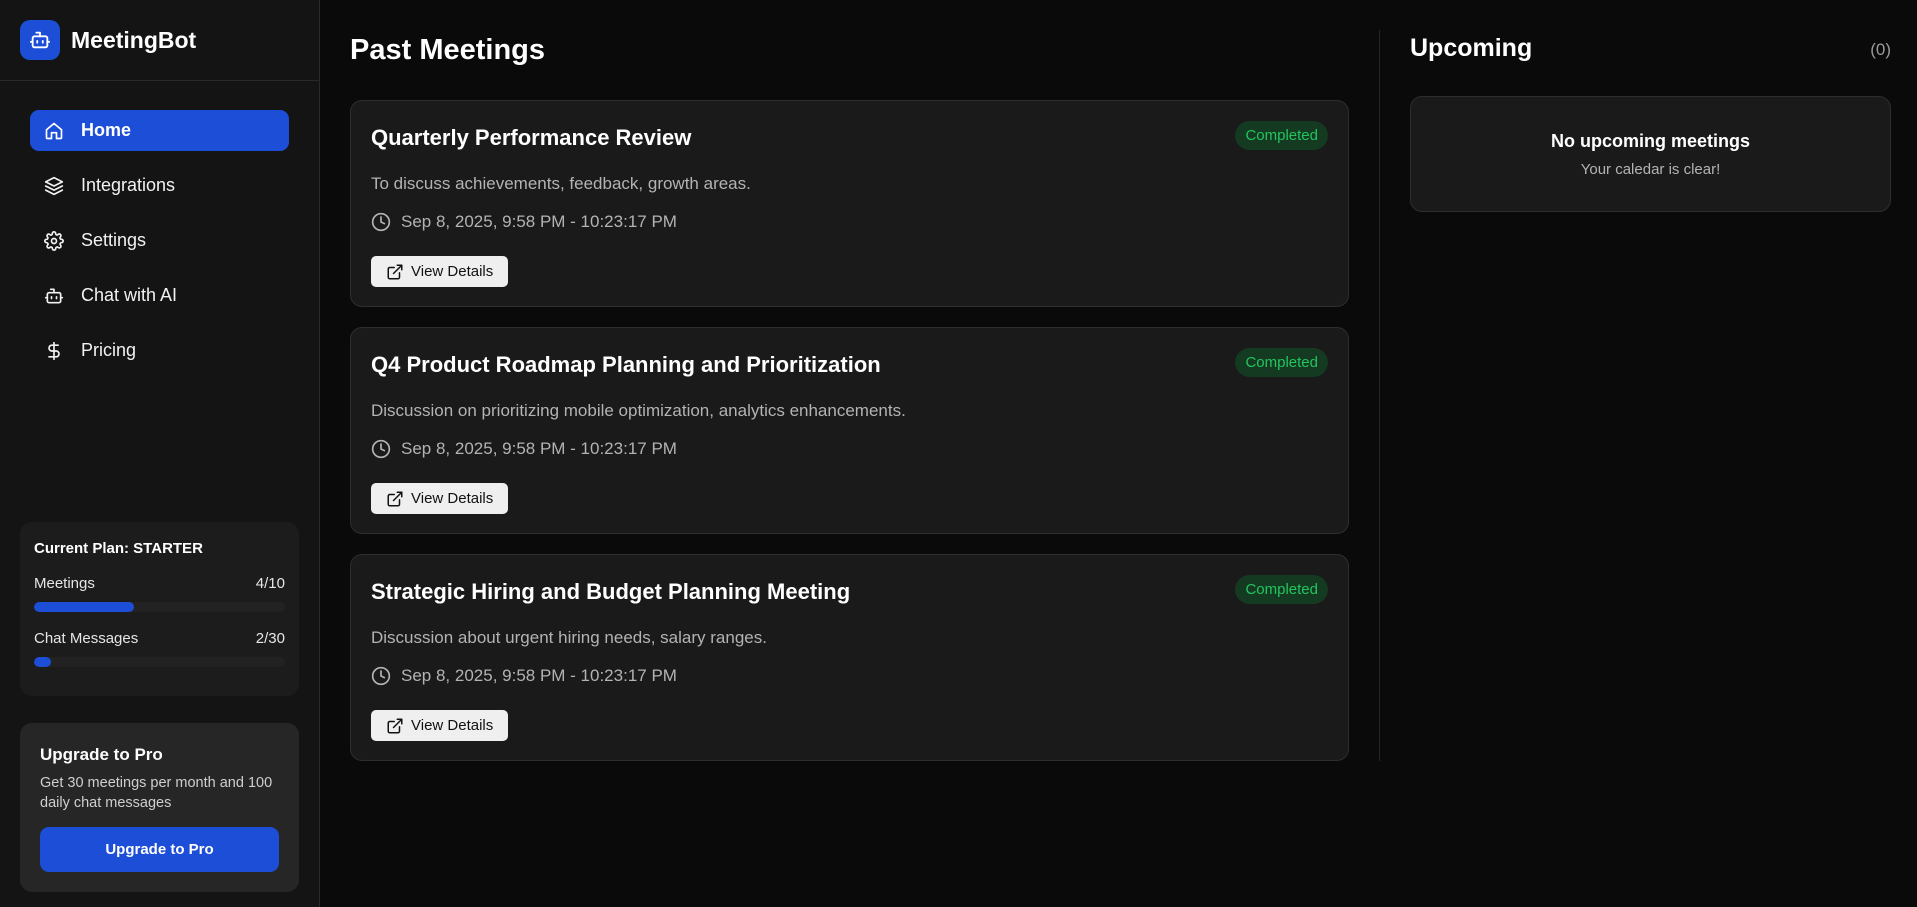 The height and width of the screenshot is (907, 1917). What do you see at coordinates (159, 638) in the screenshot?
I see `chat-usage-row: Chat Messages 2/30` at bounding box center [159, 638].